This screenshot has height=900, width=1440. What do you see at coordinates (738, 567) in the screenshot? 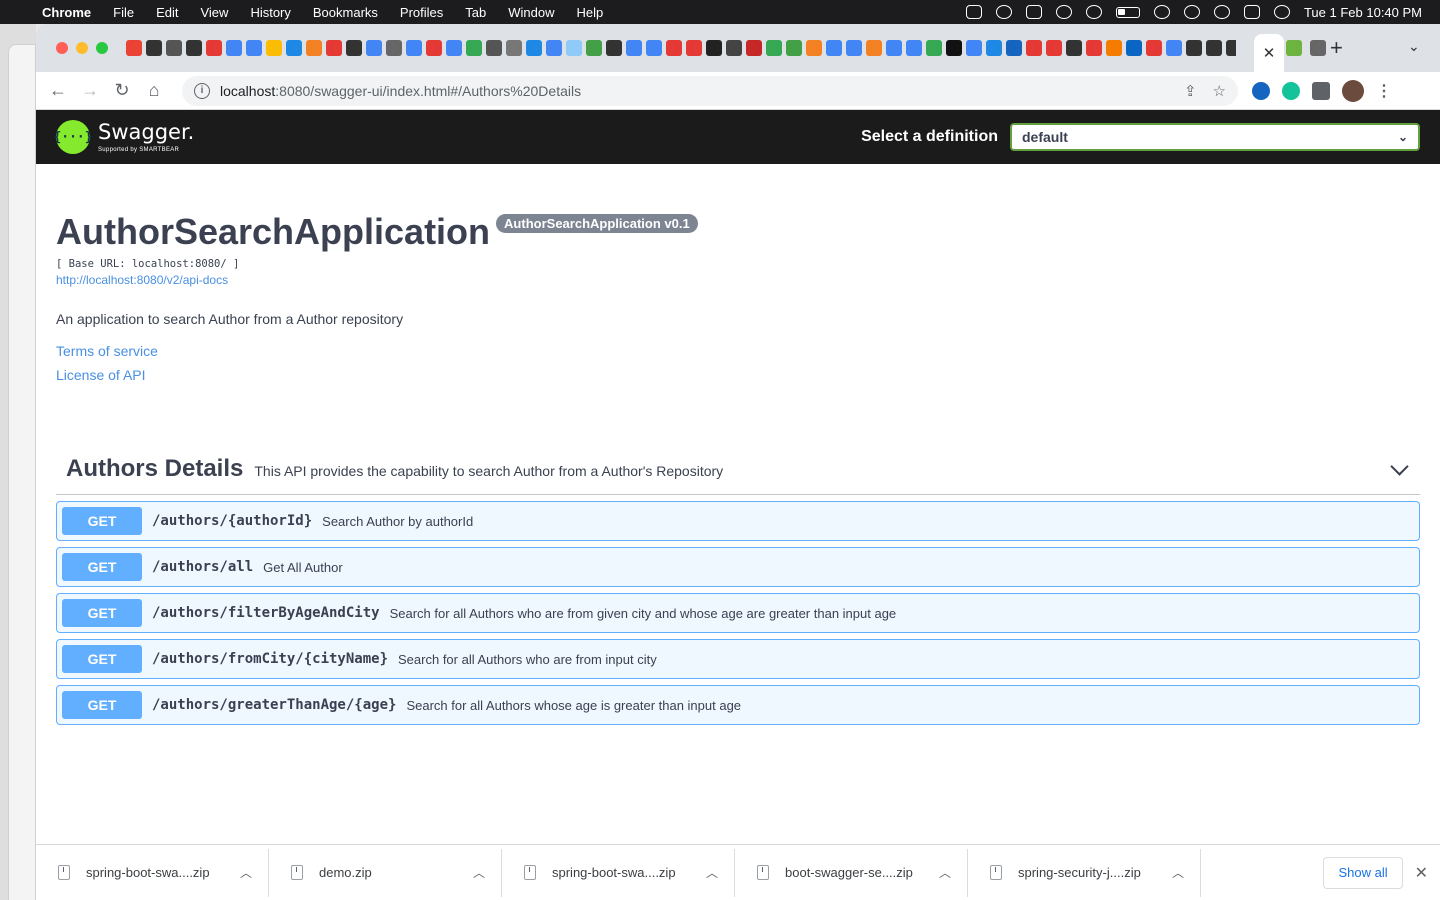
I see `operation-row: GET /authors/all Get All Author` at bounding box center [738, 567].